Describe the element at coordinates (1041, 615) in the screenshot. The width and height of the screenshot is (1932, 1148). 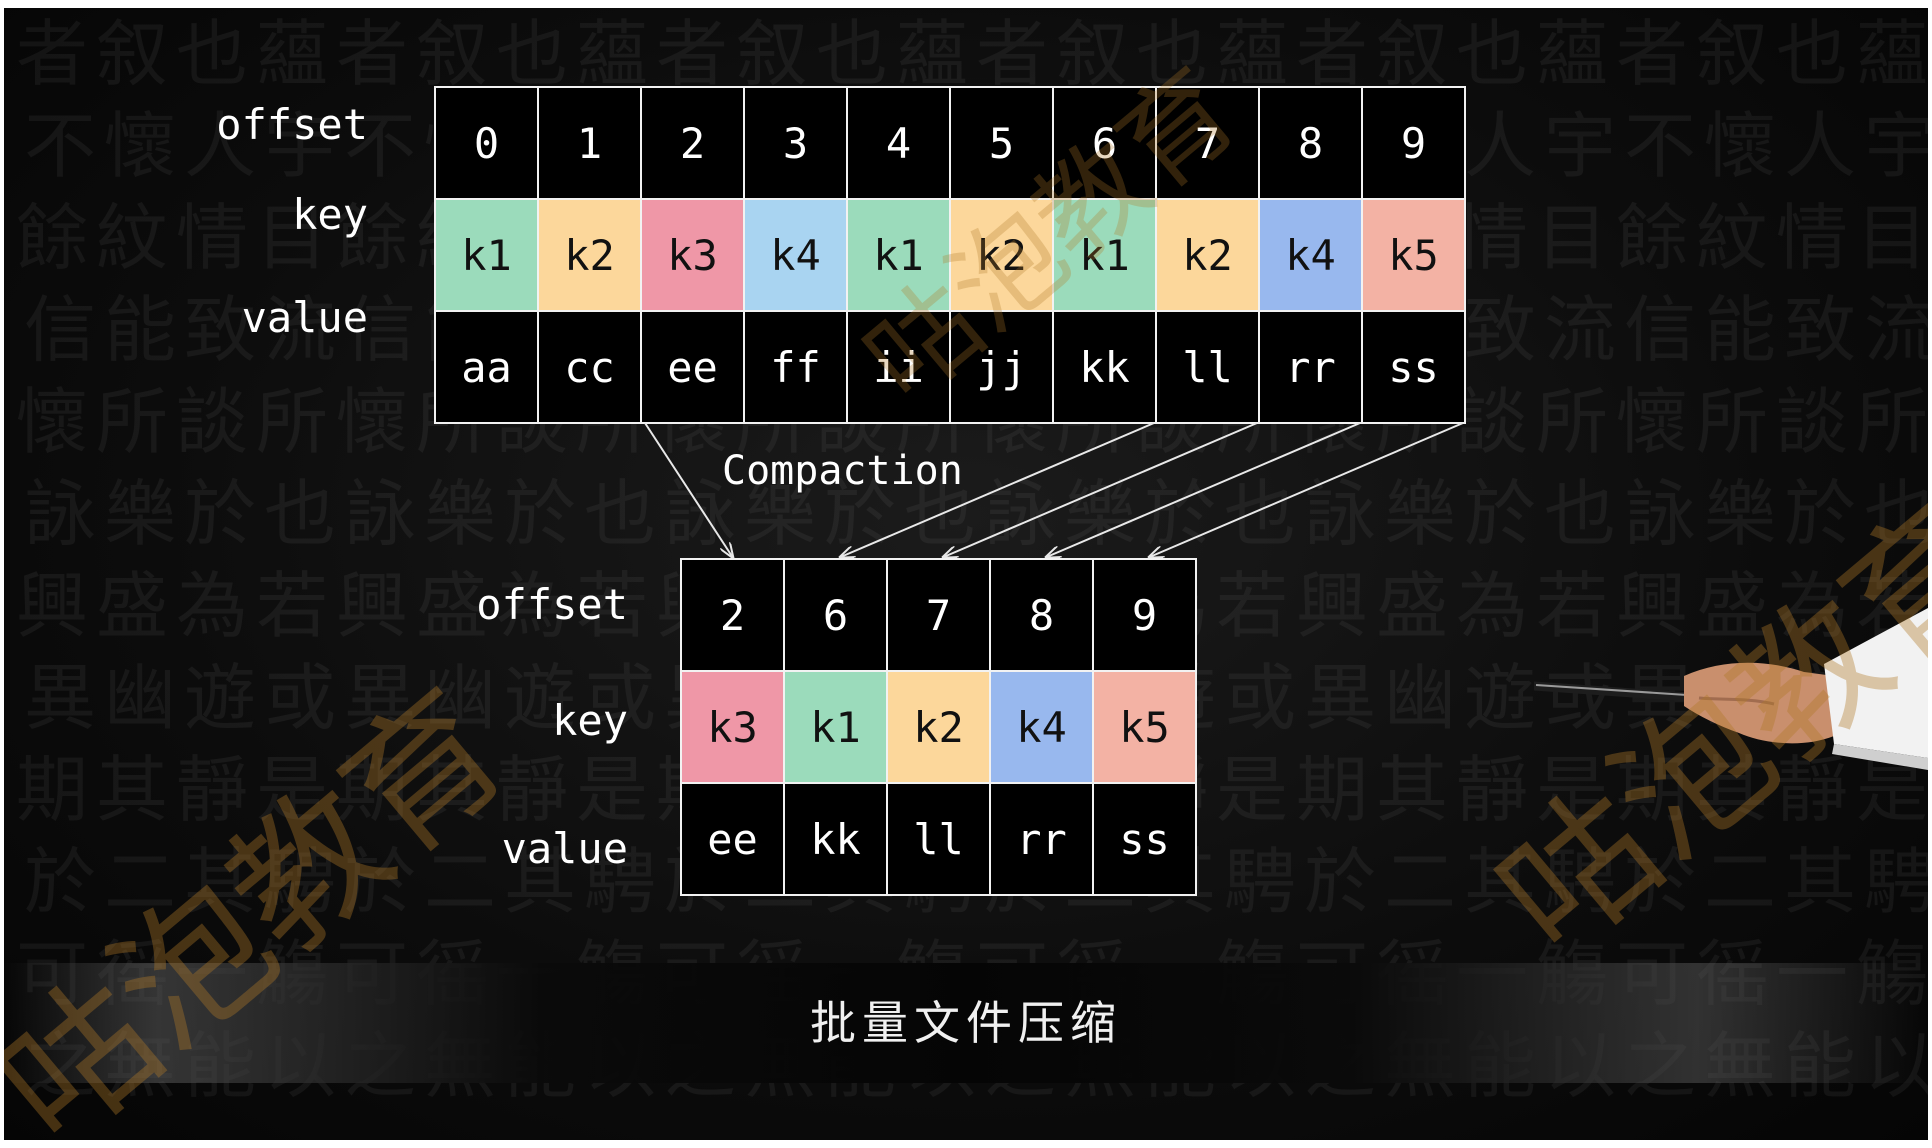
I see `bottom-offset-cell: 8` at that location.